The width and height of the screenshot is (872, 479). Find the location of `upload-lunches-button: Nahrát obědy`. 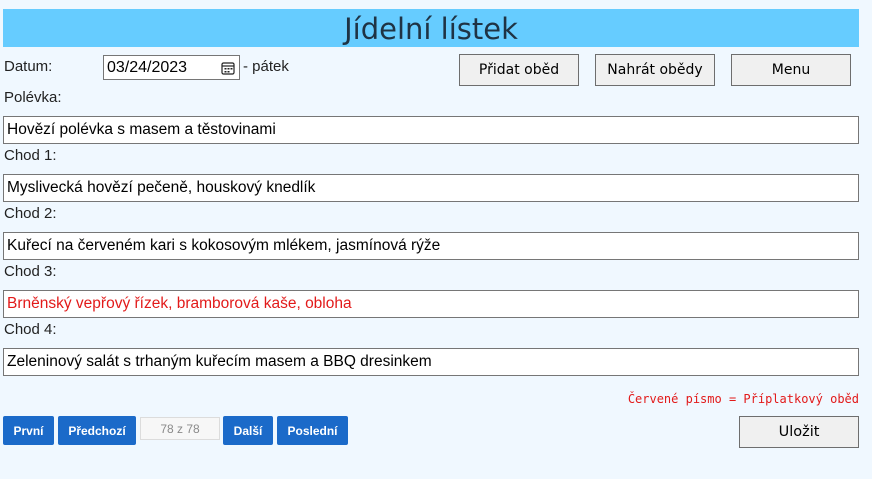

upload-lunches-button: Nahrát obědy is located at coordinates (655, 70).